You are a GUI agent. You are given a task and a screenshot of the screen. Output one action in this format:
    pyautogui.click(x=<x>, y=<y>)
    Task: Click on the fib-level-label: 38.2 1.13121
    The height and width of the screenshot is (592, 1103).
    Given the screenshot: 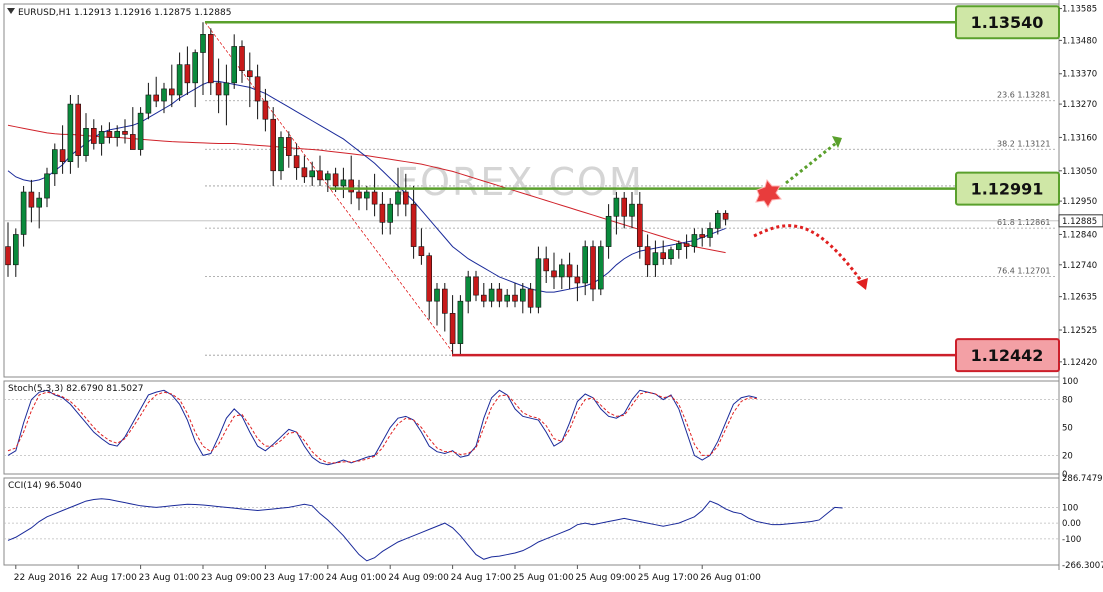 What is the action you would take?
    pyautogui.click(x=1023, y=143)
    